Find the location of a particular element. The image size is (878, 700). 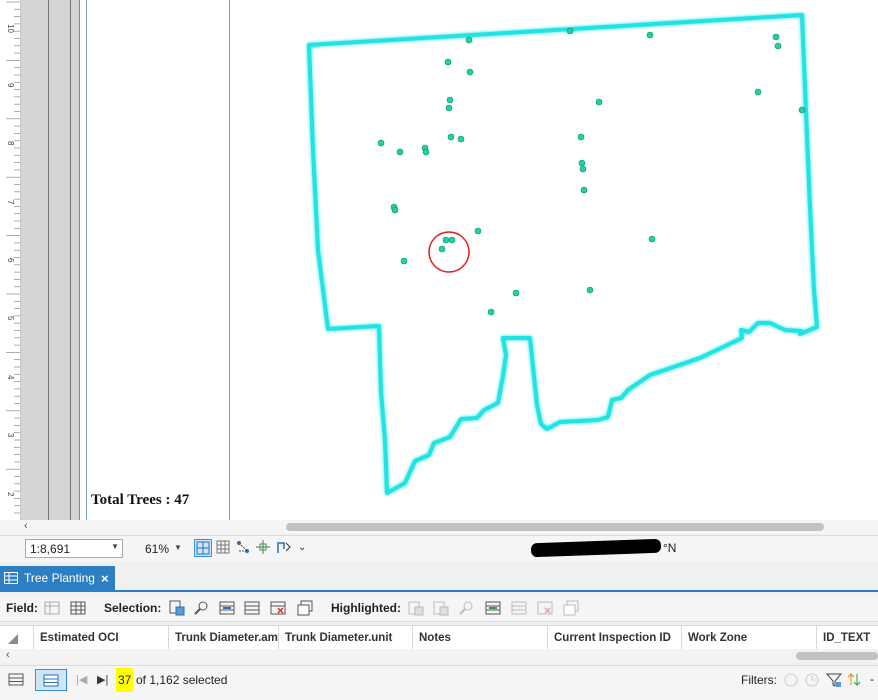

dynamic-constraints-button is located at coordinates (264, 548).